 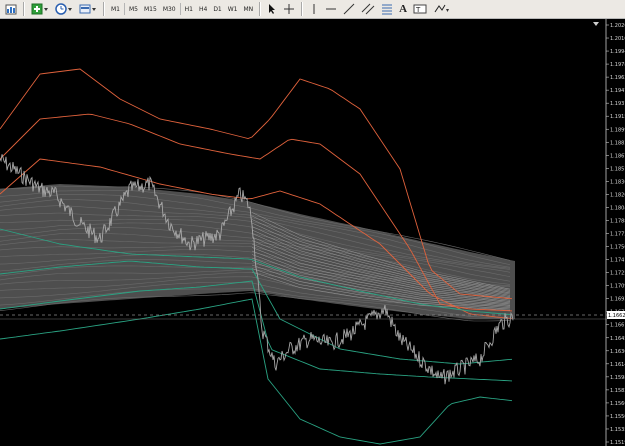 What do you see at coordinates (596, 24) in the screenshot?
I see `chart-shift-marker` at bounding box center [596, 24].